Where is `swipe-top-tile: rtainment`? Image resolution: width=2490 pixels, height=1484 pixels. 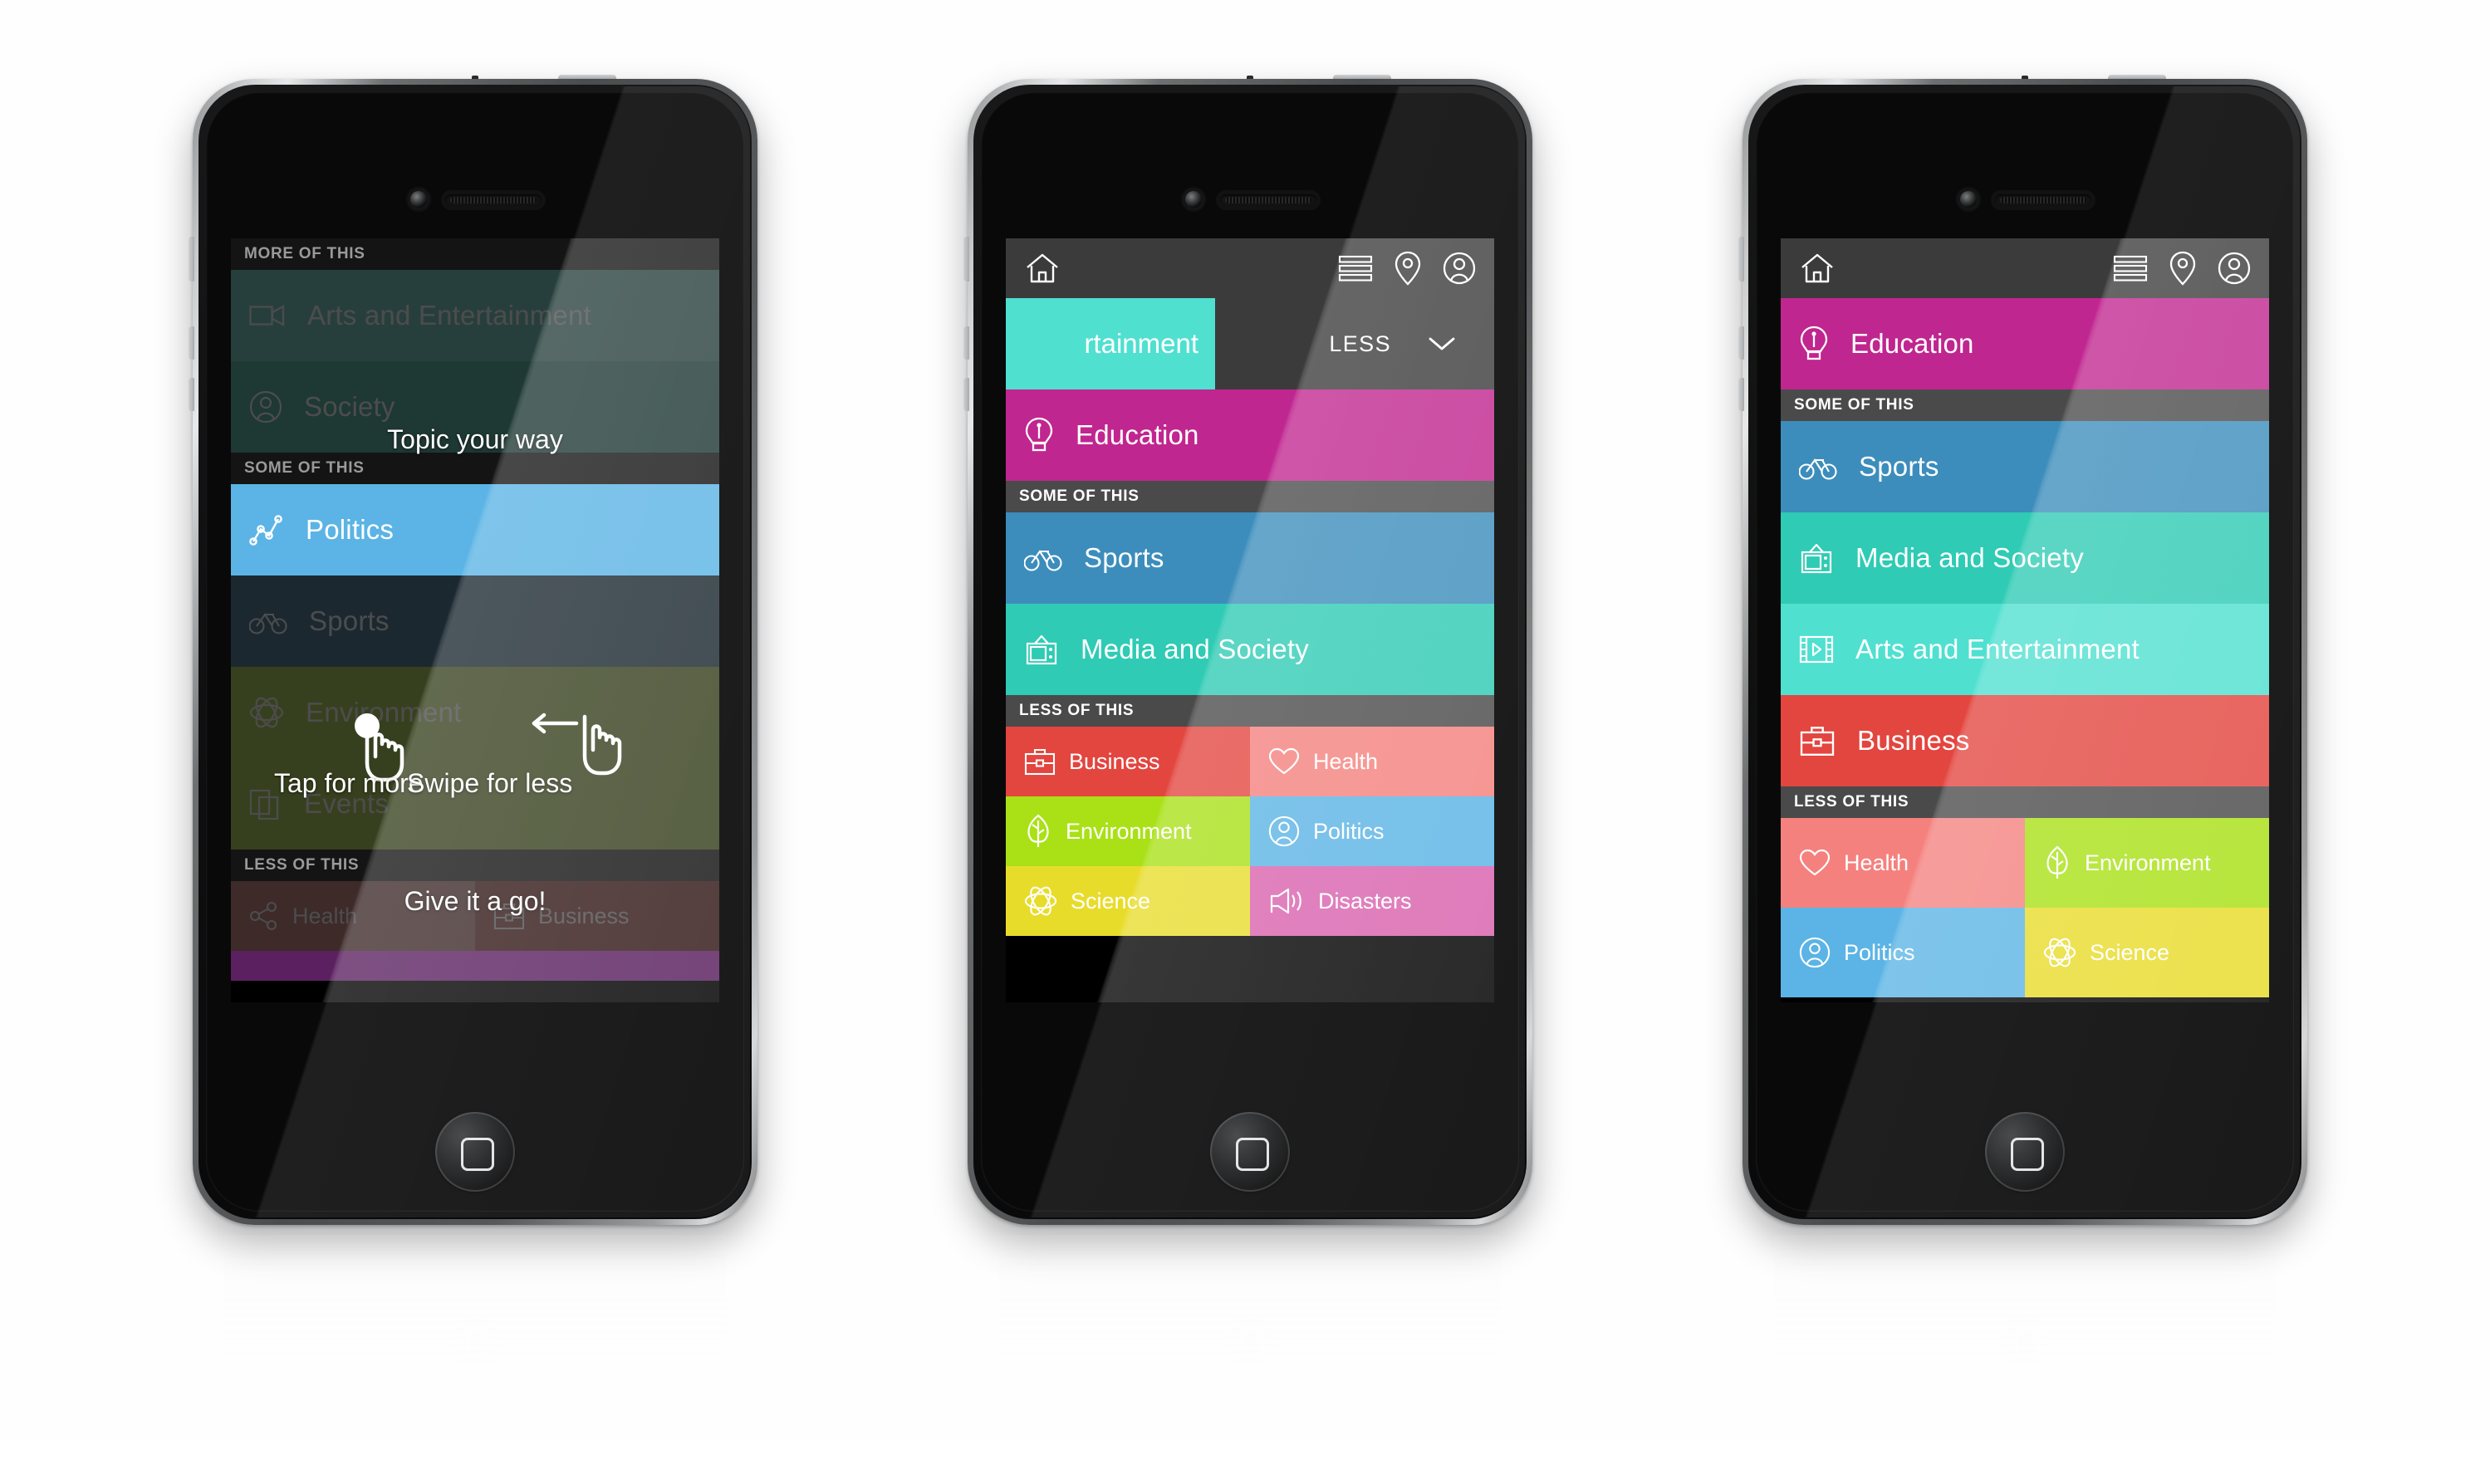
swipe-top-tile: rtainment is located at coordinates (1110, 343).